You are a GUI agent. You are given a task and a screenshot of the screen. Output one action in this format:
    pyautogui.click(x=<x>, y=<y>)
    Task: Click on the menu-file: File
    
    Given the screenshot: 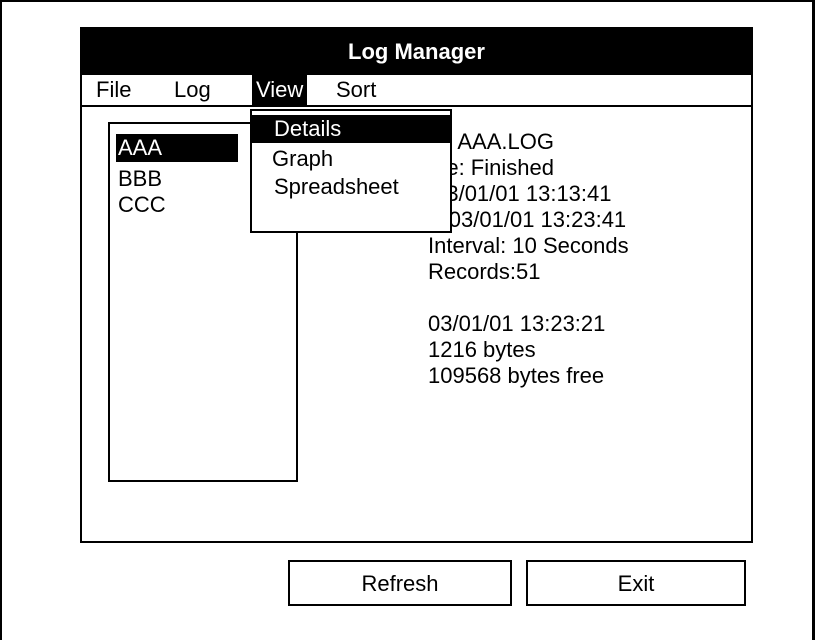 What is the action you would take?
    pyautogui.click(x=113, y=90)
    